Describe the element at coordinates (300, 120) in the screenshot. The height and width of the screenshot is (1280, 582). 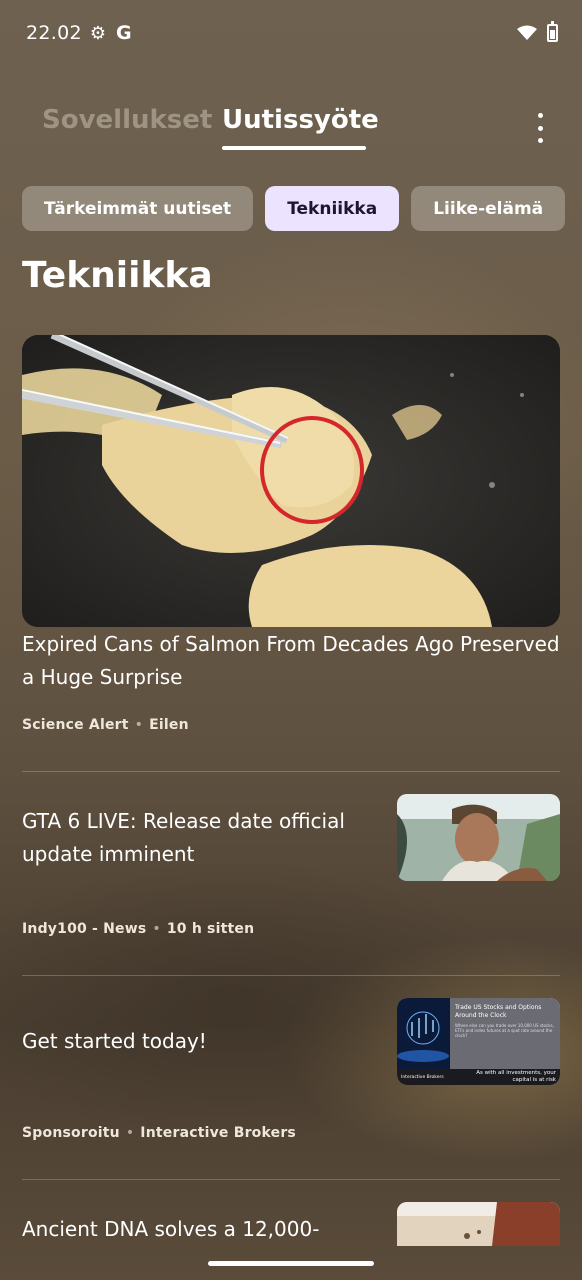
I see `tab-uutissyote: Uutissyöte` at that location.